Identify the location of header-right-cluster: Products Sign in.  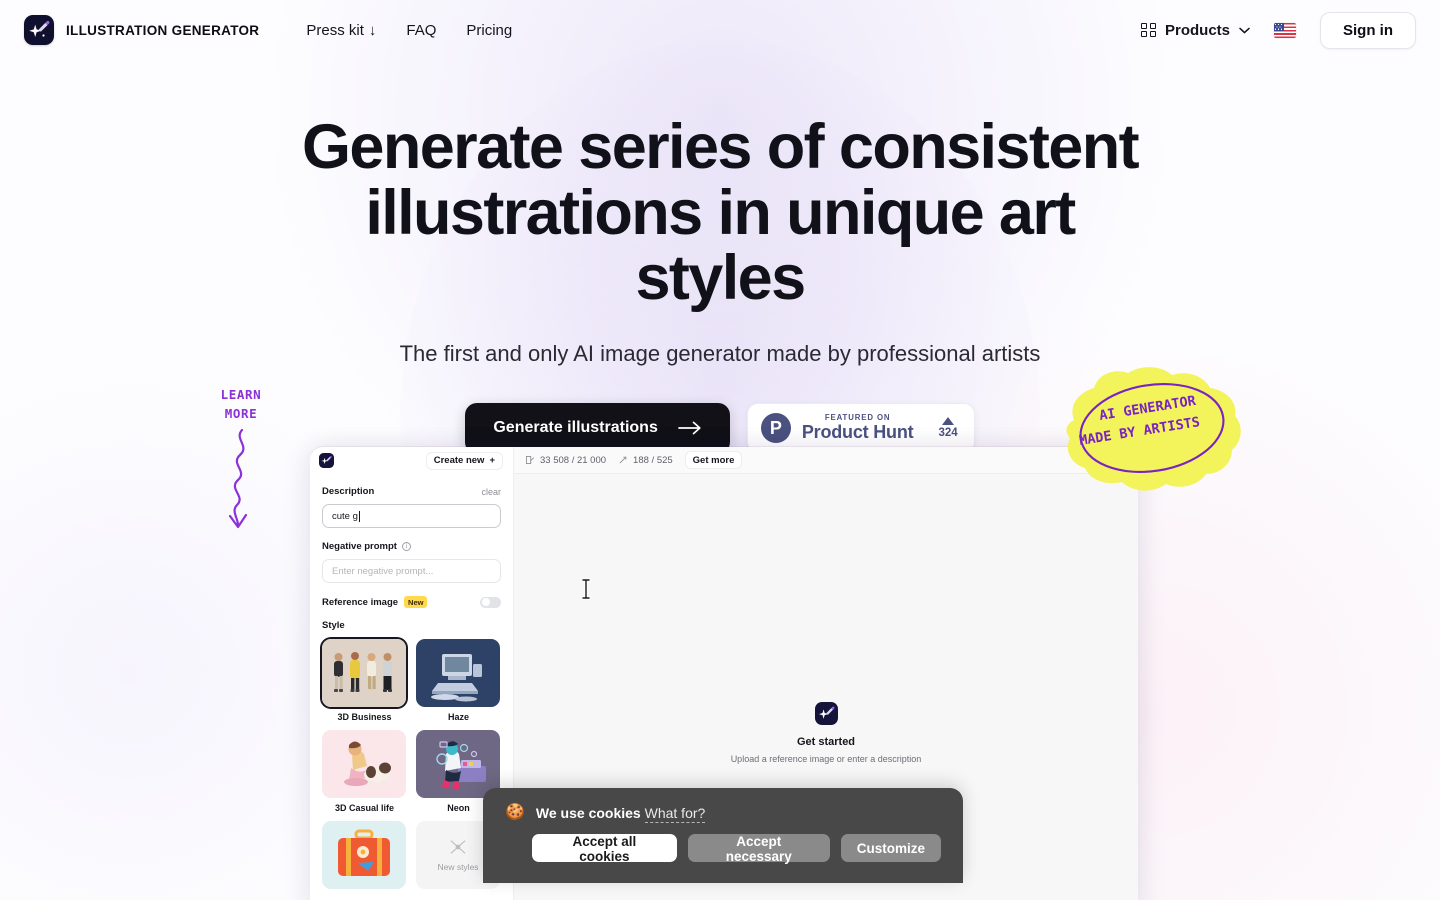
(1278, 30).